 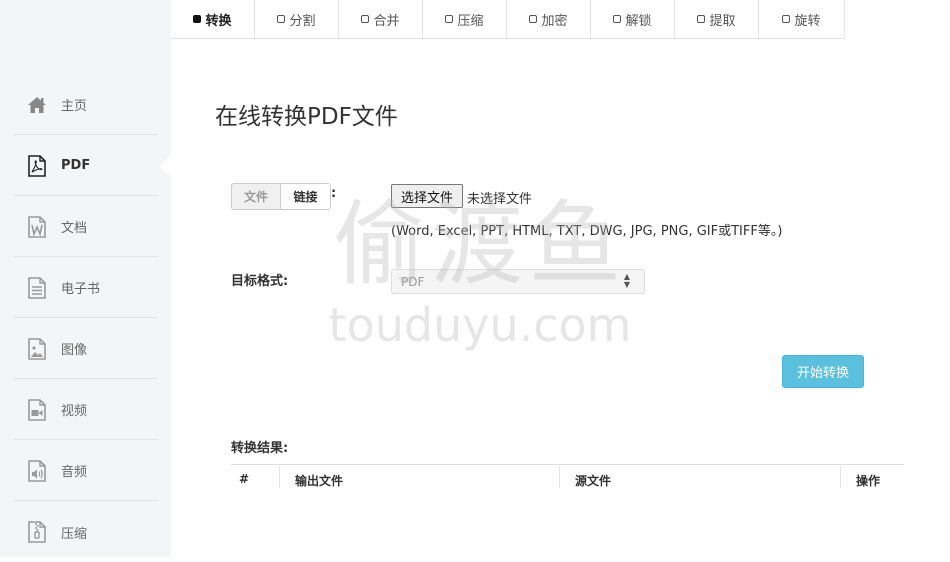 I want to click on sidebar-item-ebook: 电子书, so click(x=85, y=288).